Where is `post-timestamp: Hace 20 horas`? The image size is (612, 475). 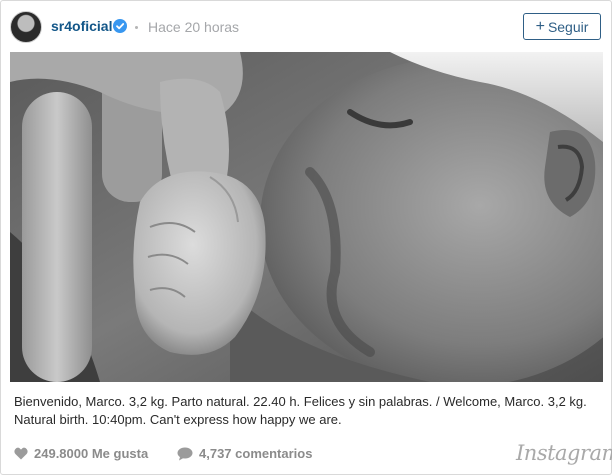 post-timestamp: Hace 20 horas is located at coordinates (193, 27).